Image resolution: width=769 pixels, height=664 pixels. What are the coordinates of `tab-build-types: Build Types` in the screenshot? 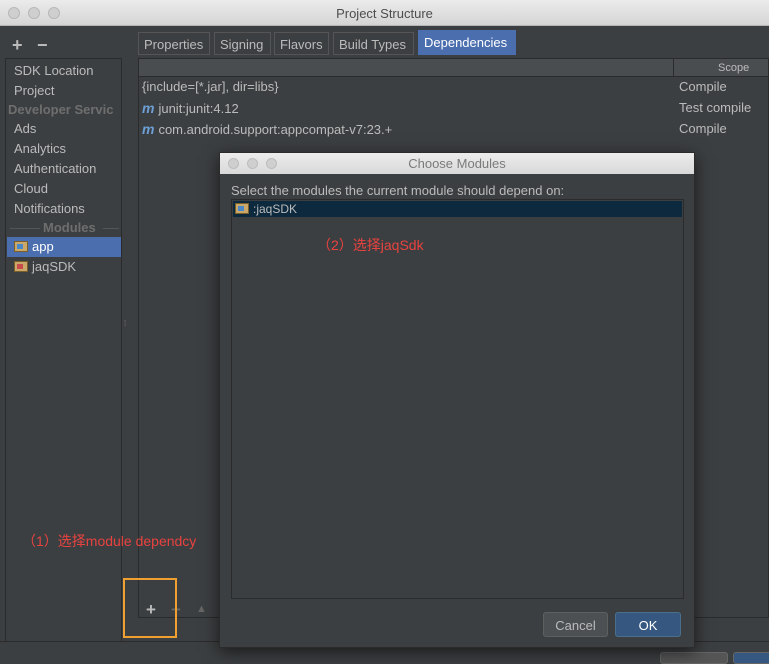 It's located at (373, 43).